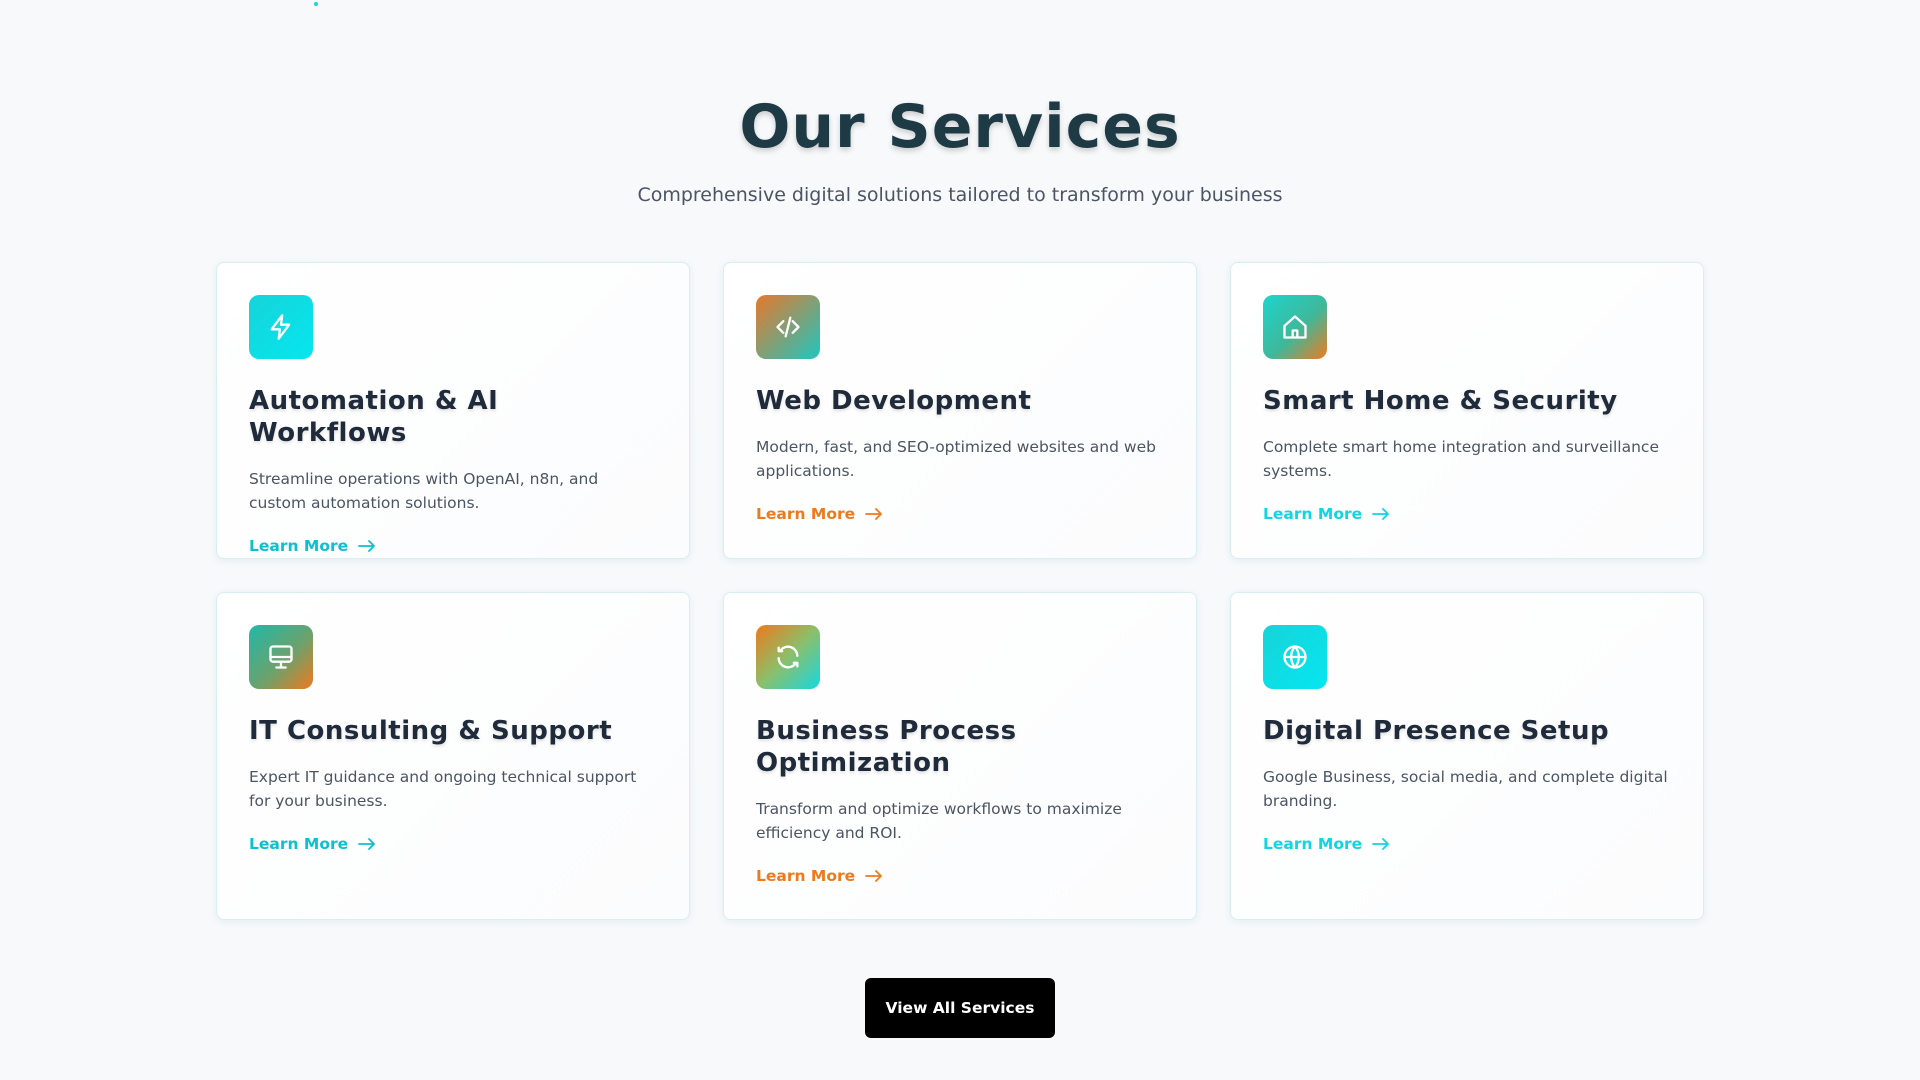 This screenshot has height=1080, width=1920. What do you see at coordinates (374, 417) in the screenshot?
I see `service-title: Automation & AI Workflows` at bounding box center [374, 417].